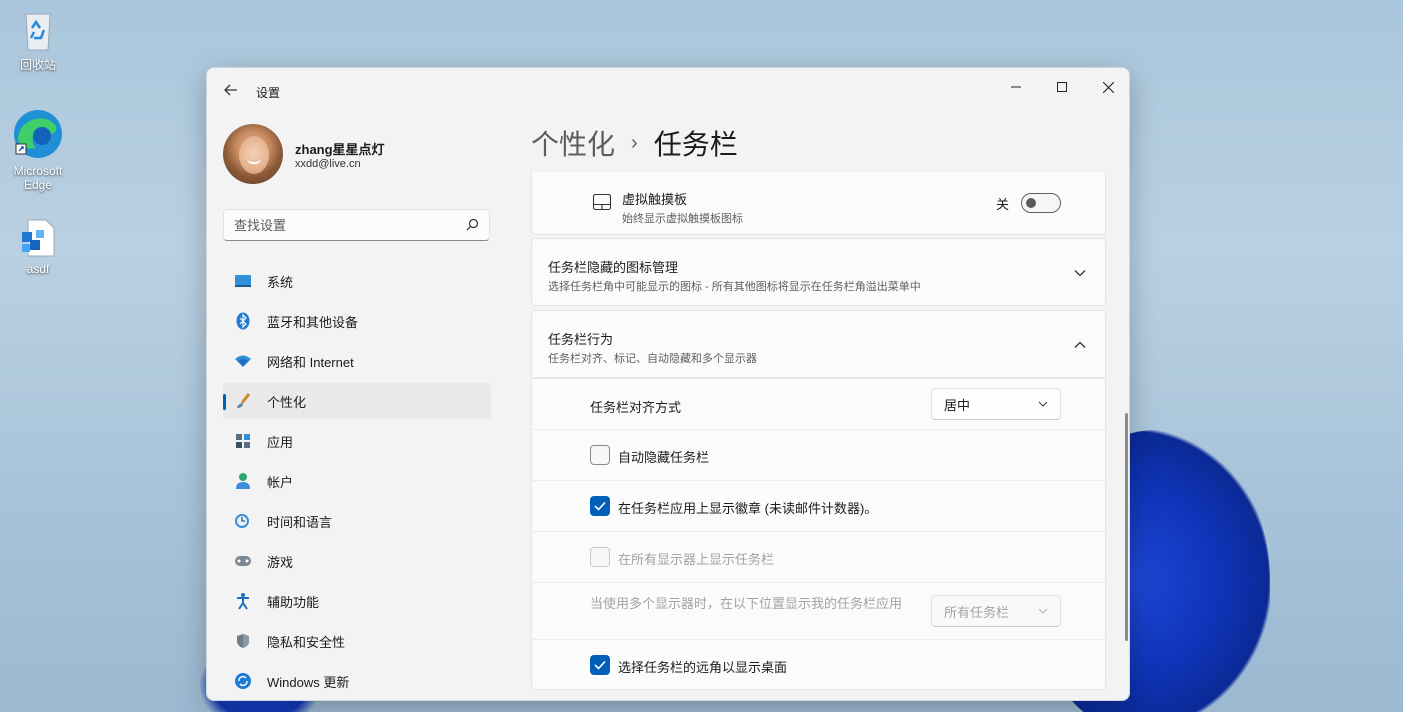 The height and width of the screenshot is (712, 1403). I want to click on sidebar-item-accounts: 帐户, so click(357, 481).